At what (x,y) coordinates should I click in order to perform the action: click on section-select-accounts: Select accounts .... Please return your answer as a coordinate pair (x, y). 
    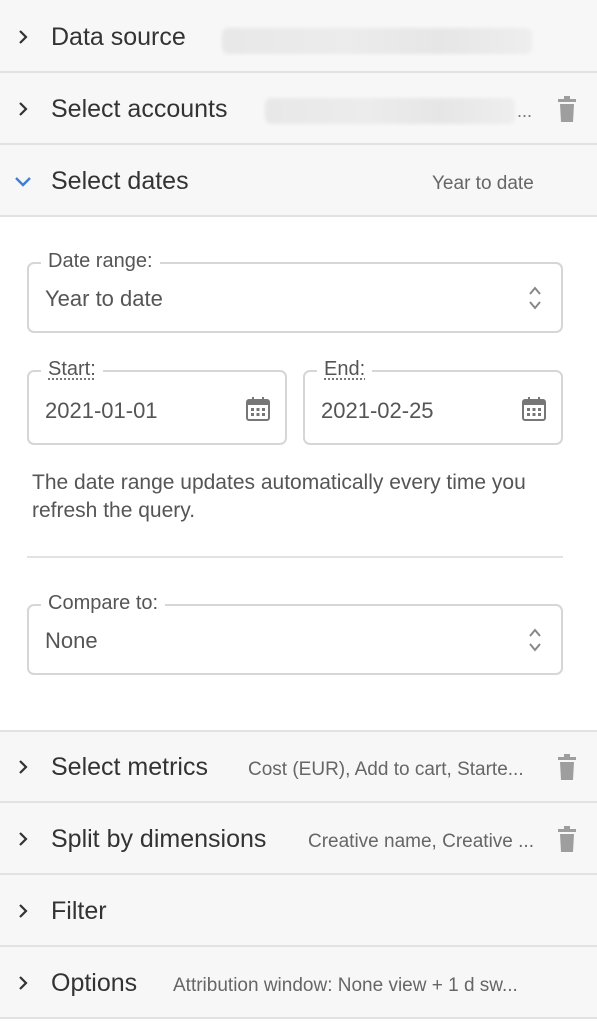
    Looking at the image, I should click on (298, 109).